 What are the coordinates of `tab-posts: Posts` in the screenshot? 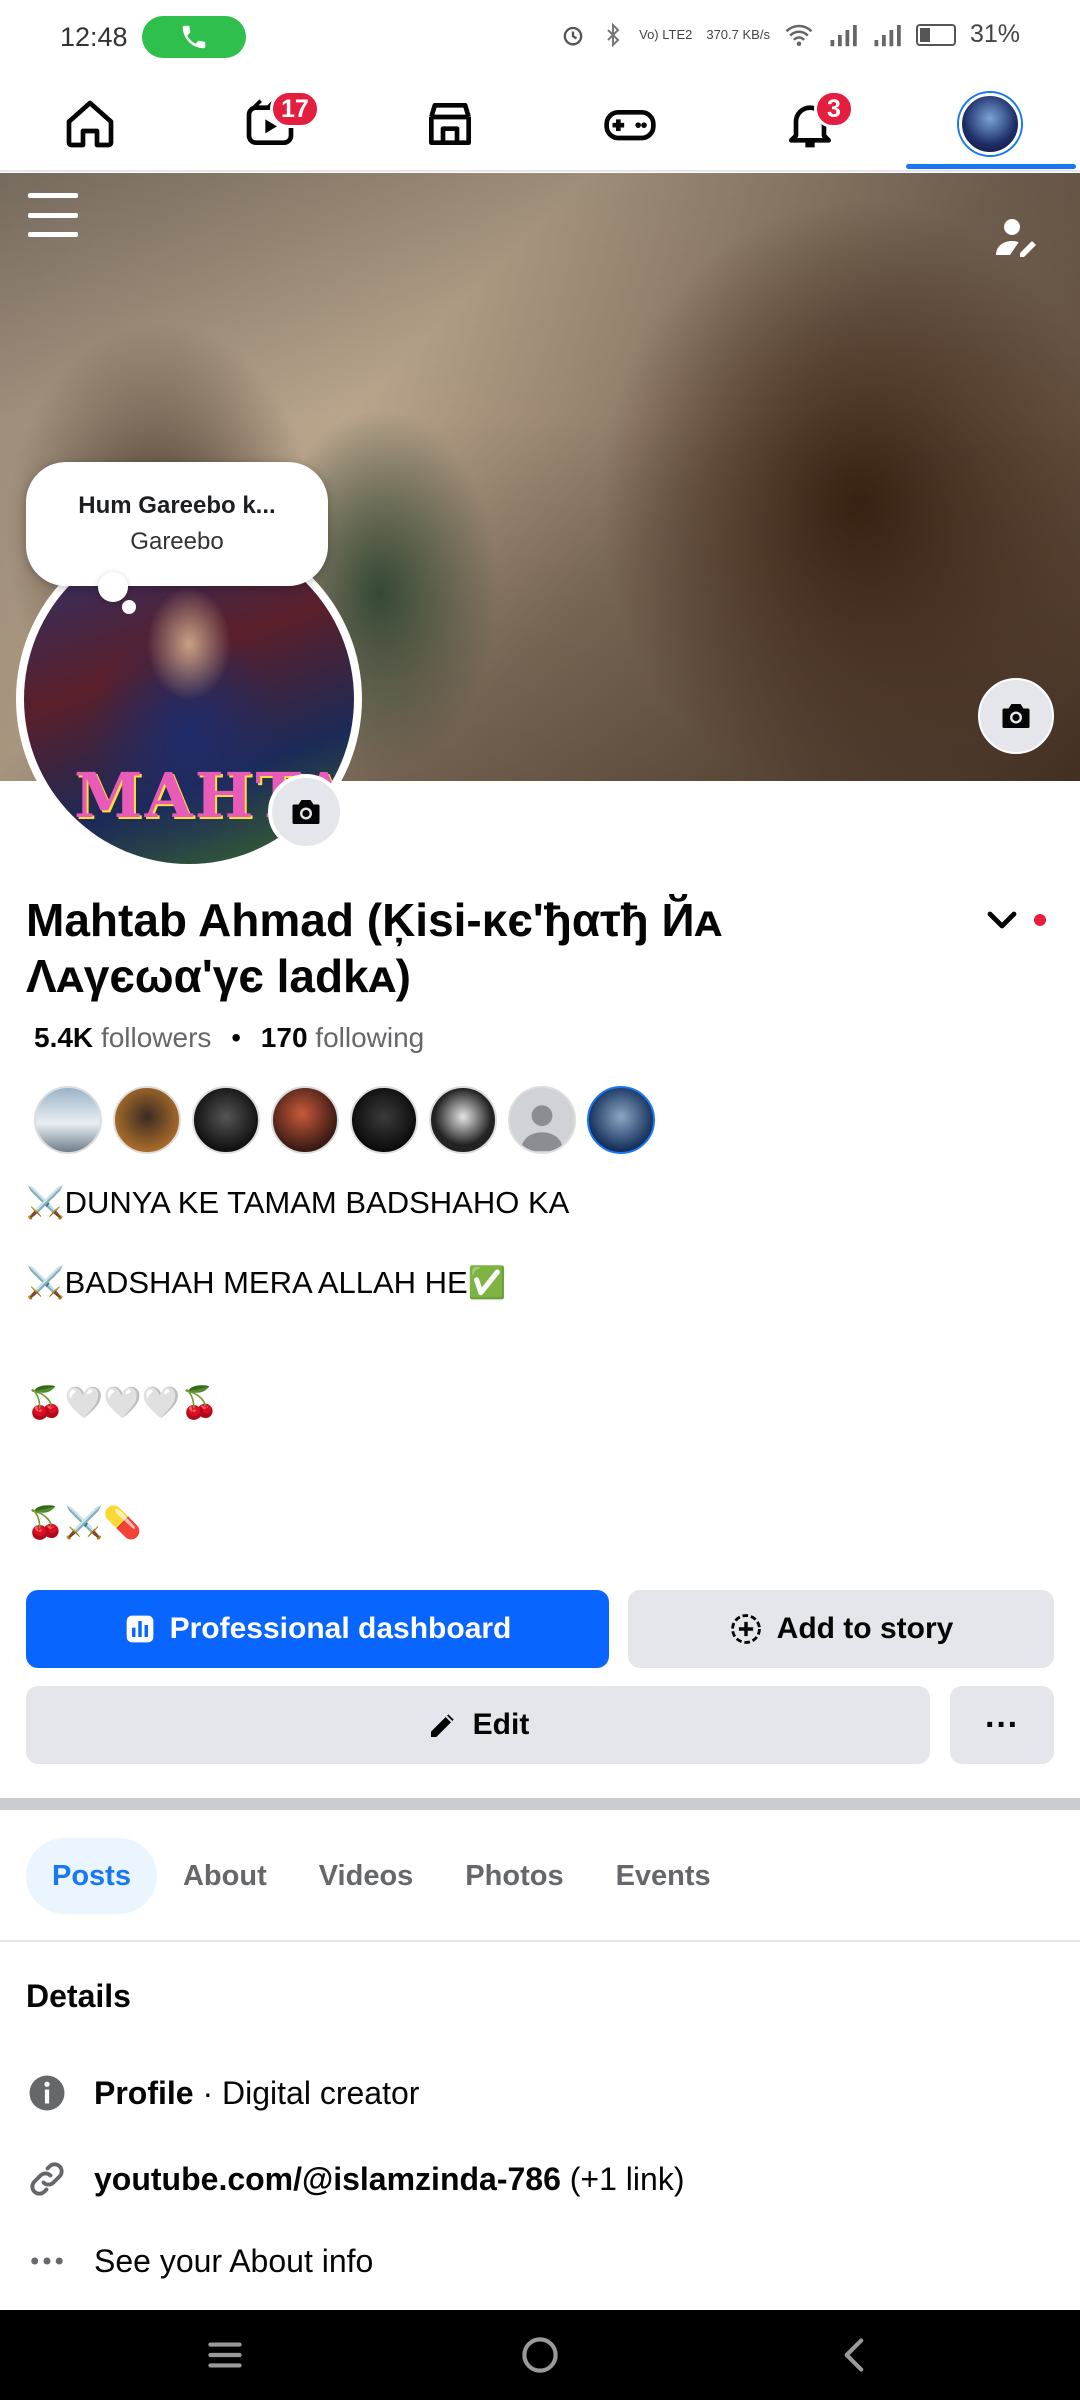 It's located at (91, 1876).